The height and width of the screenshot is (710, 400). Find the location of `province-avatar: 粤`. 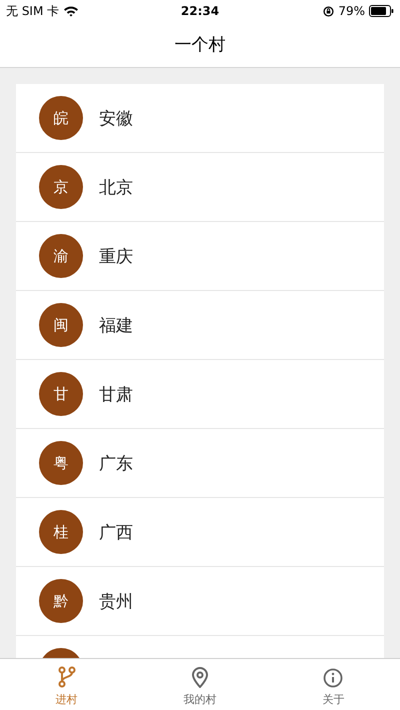

province-avatar: 粤 is located at coordinates (61, 463).